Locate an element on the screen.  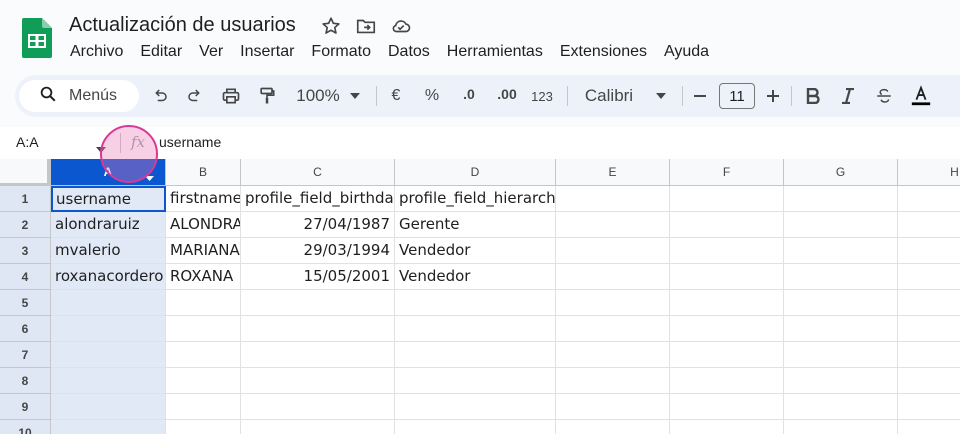
font-size-input: 11 is located at coordinates (737, 96).